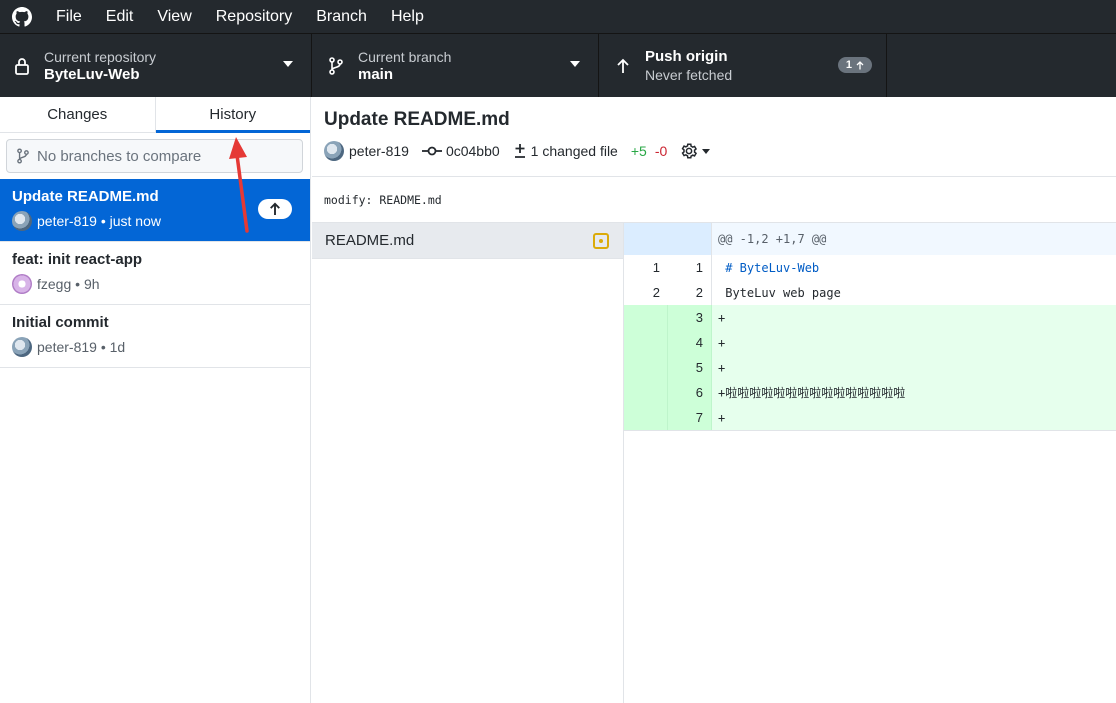  I want to click on sidebar-tabs: Changes History, so click(155, 115).